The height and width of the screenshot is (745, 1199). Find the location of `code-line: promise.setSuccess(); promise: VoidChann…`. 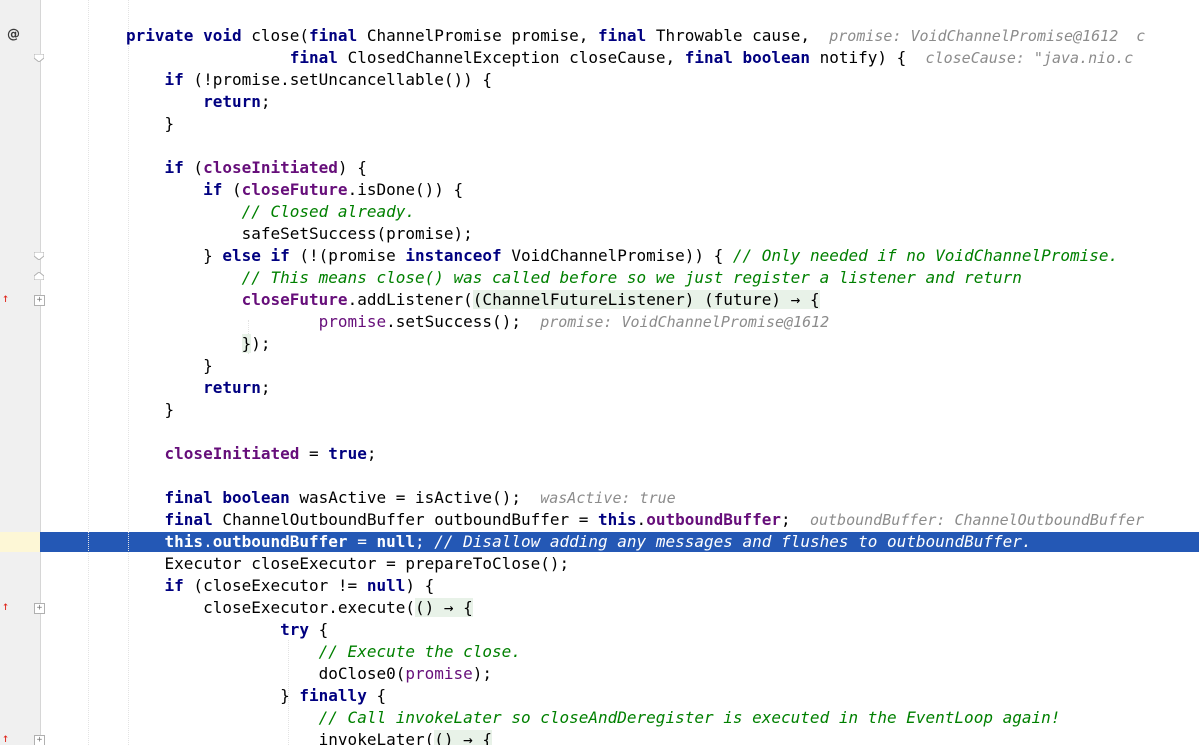

code-line: promise.setSuccess(); promise: VoidChann… is located at coordinates (478, 322).